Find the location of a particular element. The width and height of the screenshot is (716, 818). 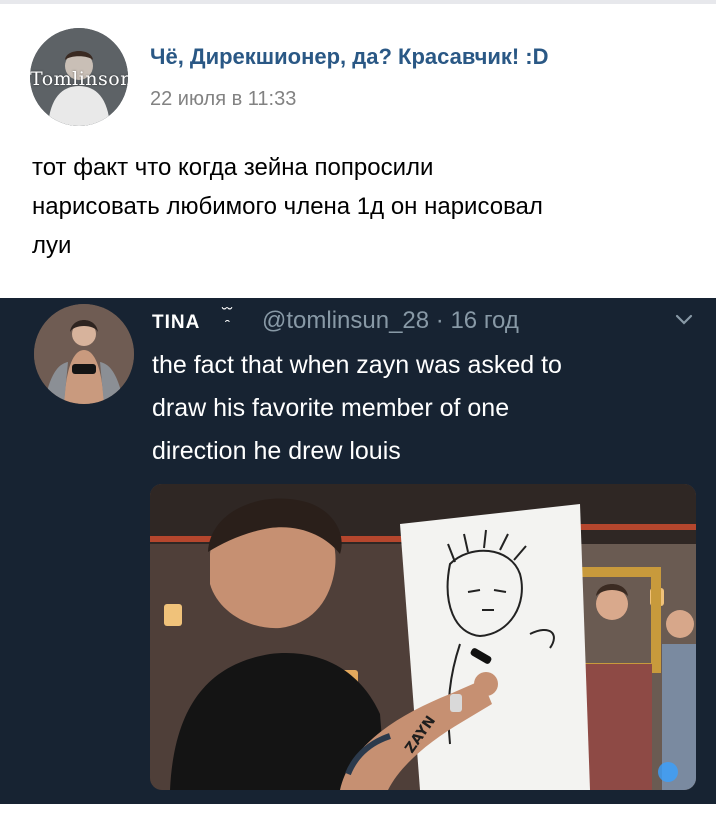

tweet-text-line: direction he drew louis is located at coordinates (276, 451).